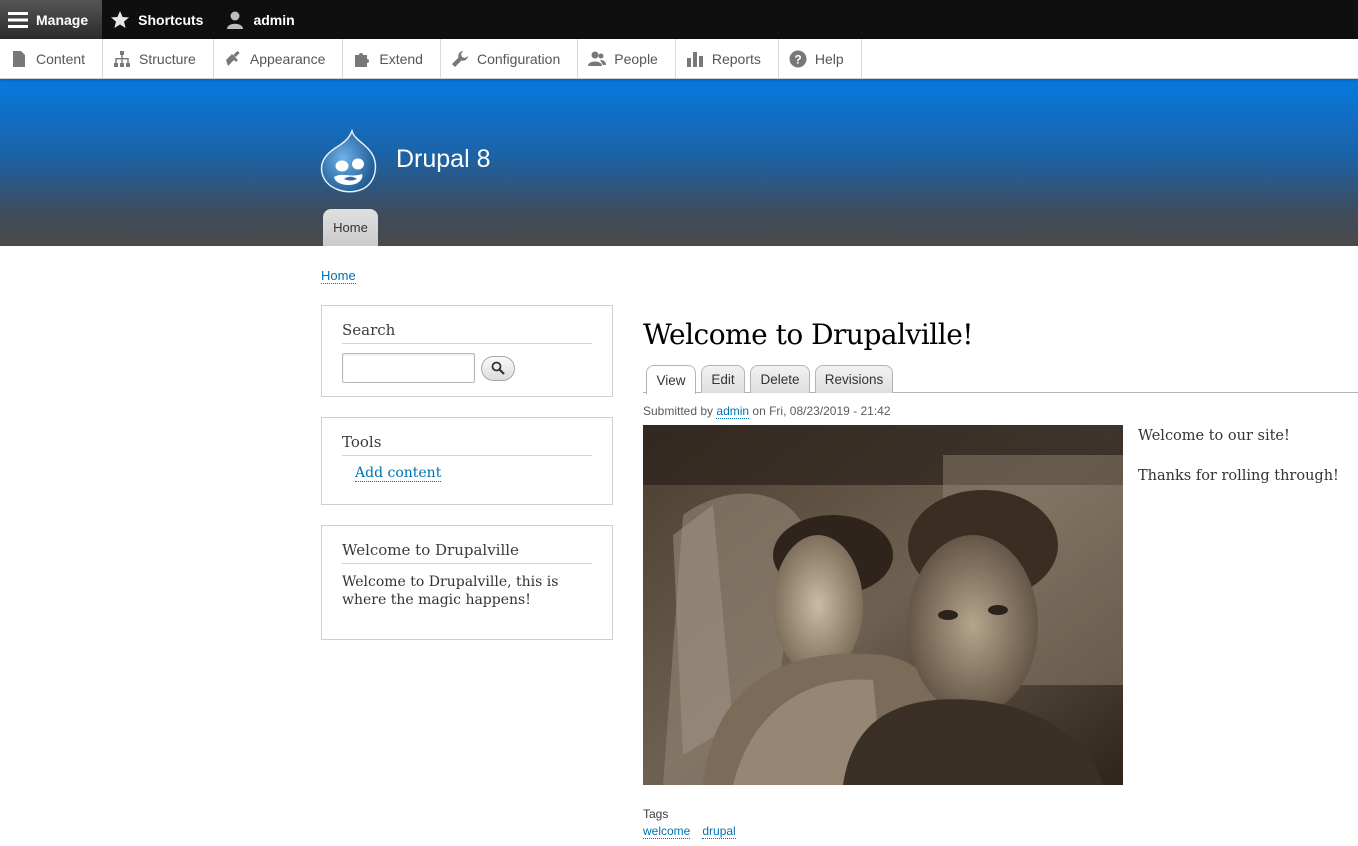 This screenshot has width=1358, height=846. Describe the element at coordinates (733, 411) in the screenshot. I see `author-link: admin` at that location.